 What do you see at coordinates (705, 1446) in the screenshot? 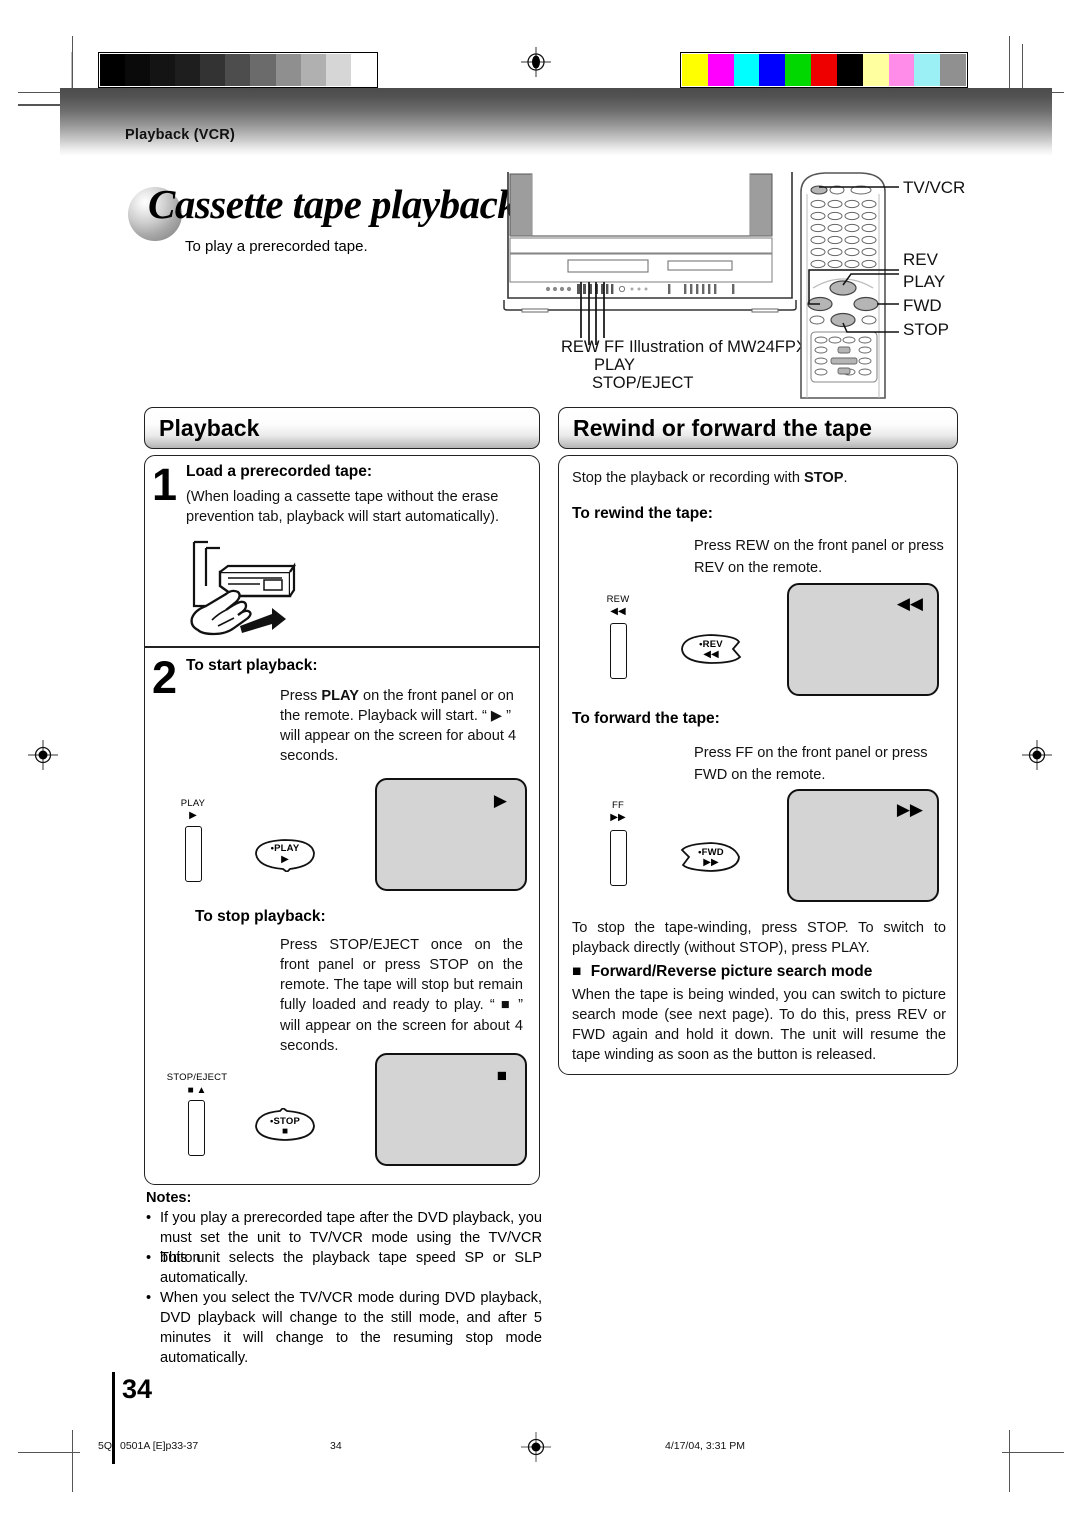
I see `footer-timestamp: 4/17/04, 3:31 PM` at bounding box center [705, 1446].